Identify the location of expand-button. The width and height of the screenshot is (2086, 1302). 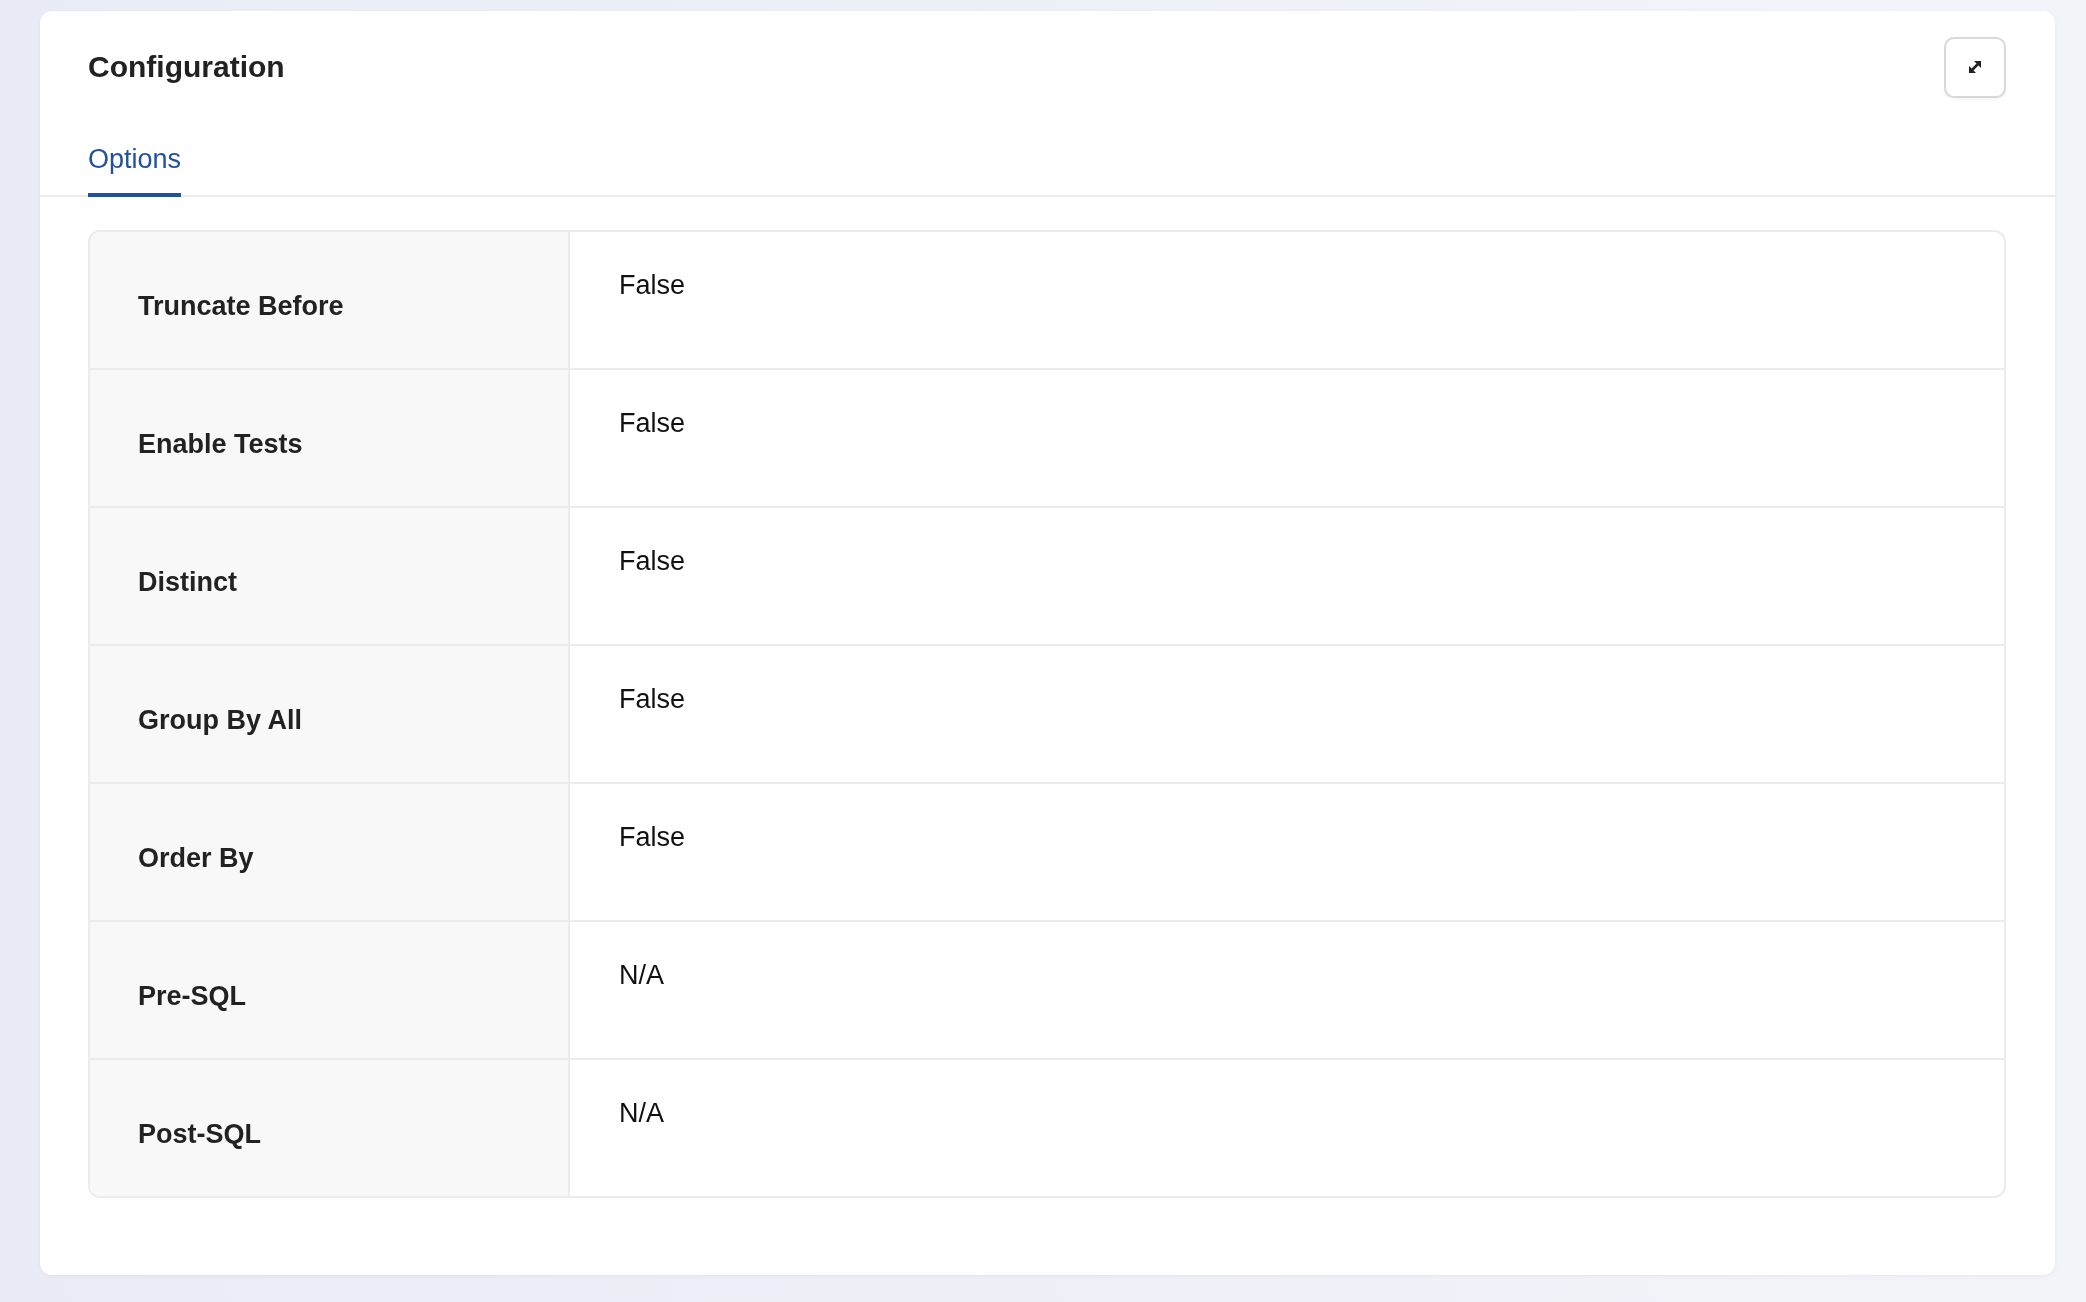
(1975, 67).